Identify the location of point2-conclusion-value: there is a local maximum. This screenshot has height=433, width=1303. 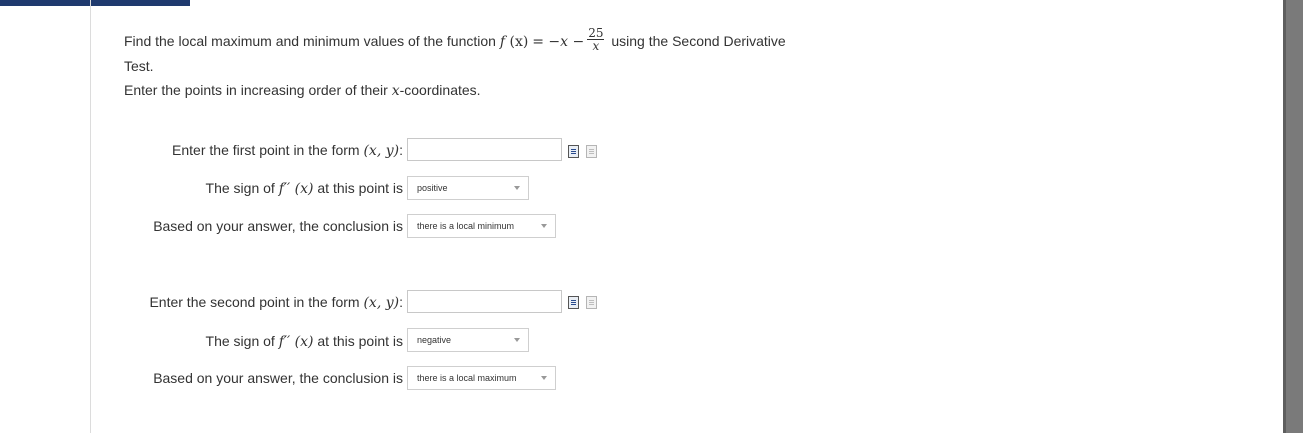
(467, 378).